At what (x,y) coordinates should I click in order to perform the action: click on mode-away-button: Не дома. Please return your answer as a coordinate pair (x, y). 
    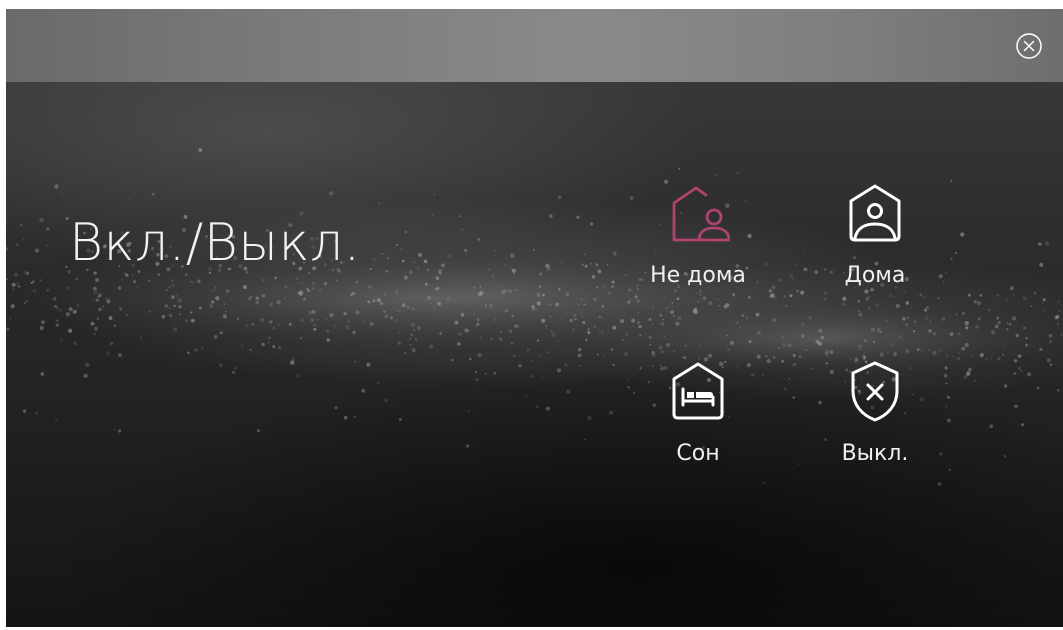
    Looking at the image, I should click on (698, 234).